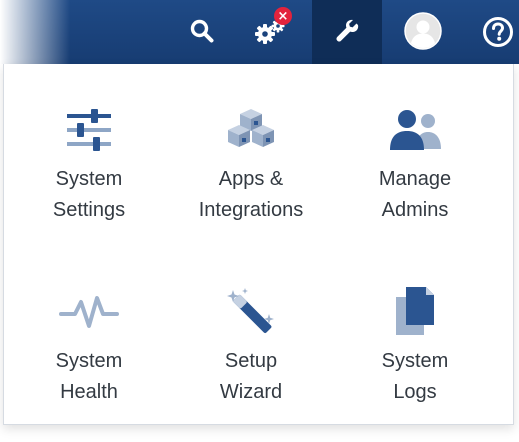 This screenshot has height=442, width=519. I want to click on menu-item-manage-admins: Manage Admins, so click(415, 180).